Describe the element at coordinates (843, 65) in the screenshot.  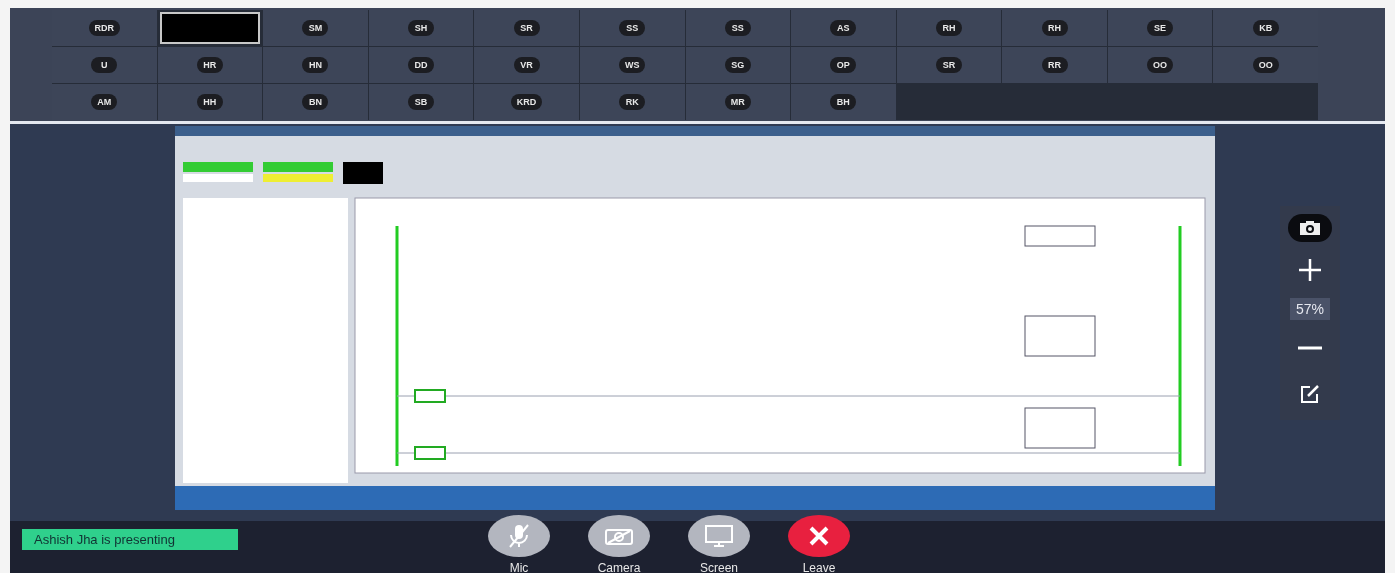
I see `initials-avatar: OP` at that location.